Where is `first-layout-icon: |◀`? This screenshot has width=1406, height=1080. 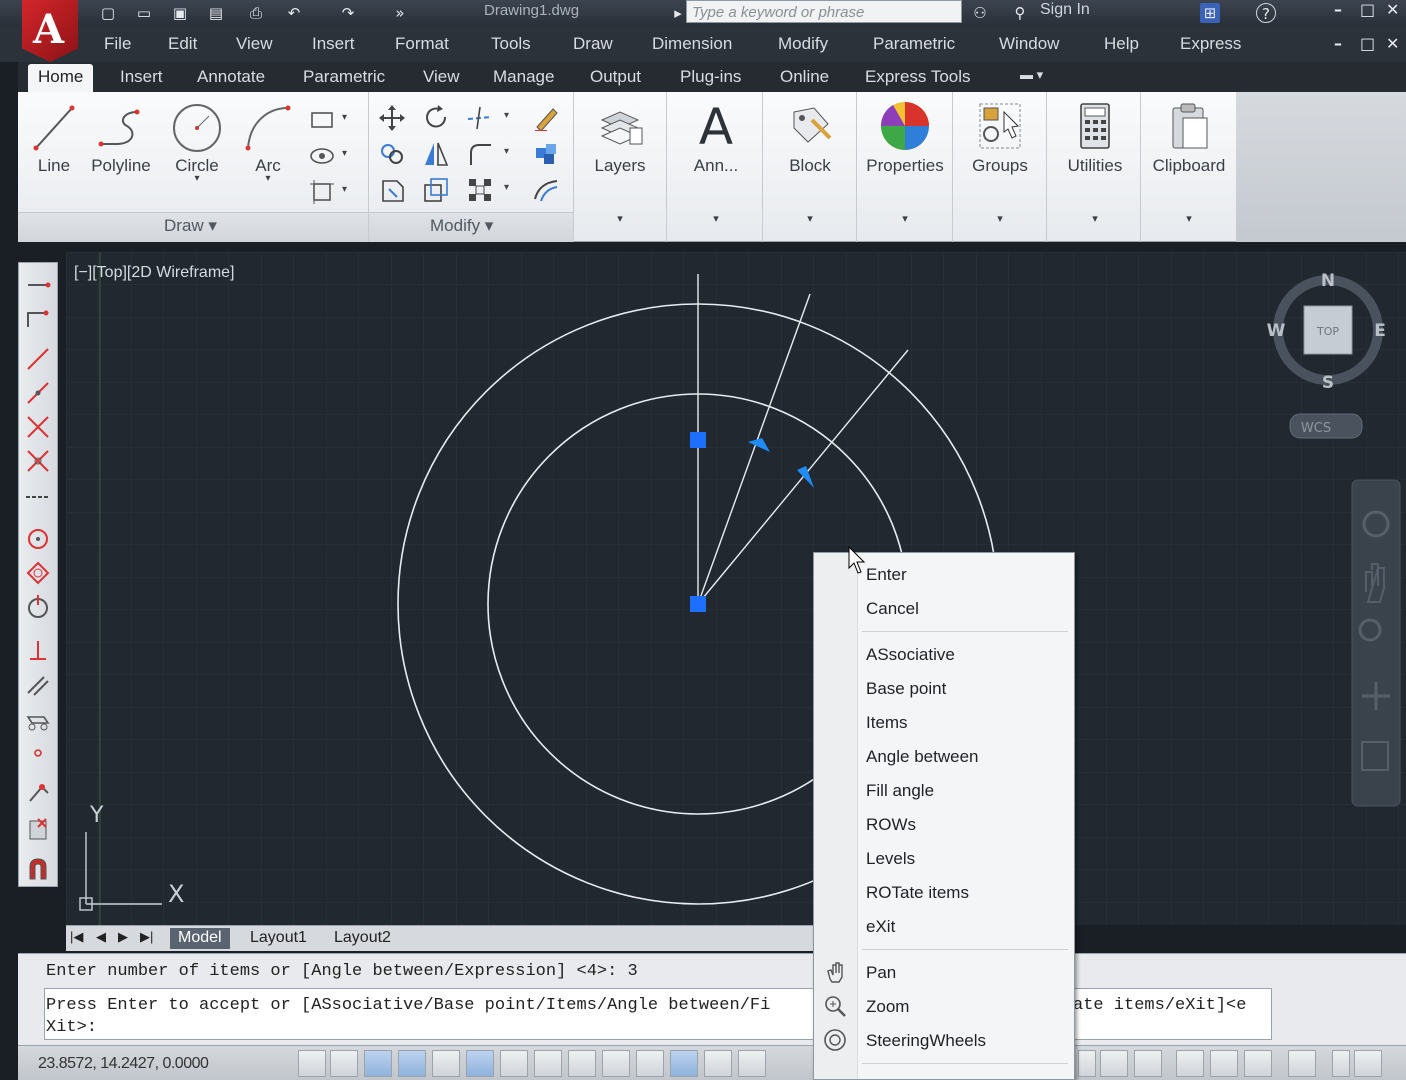
first-layout-icon: |◀ is located at coordinates (76, 937).